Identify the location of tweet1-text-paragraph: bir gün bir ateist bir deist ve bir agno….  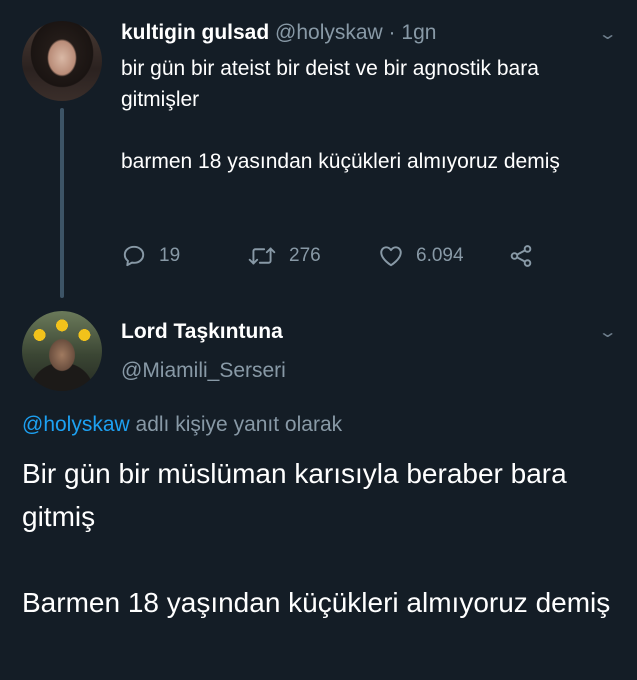
(330, 84).